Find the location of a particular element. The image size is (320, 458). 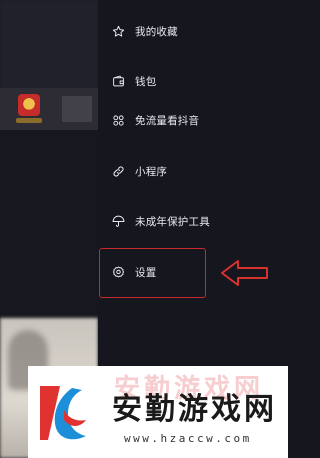

menu-item-free-data: 免流量看抖音 is located at coordinates (199, 120).